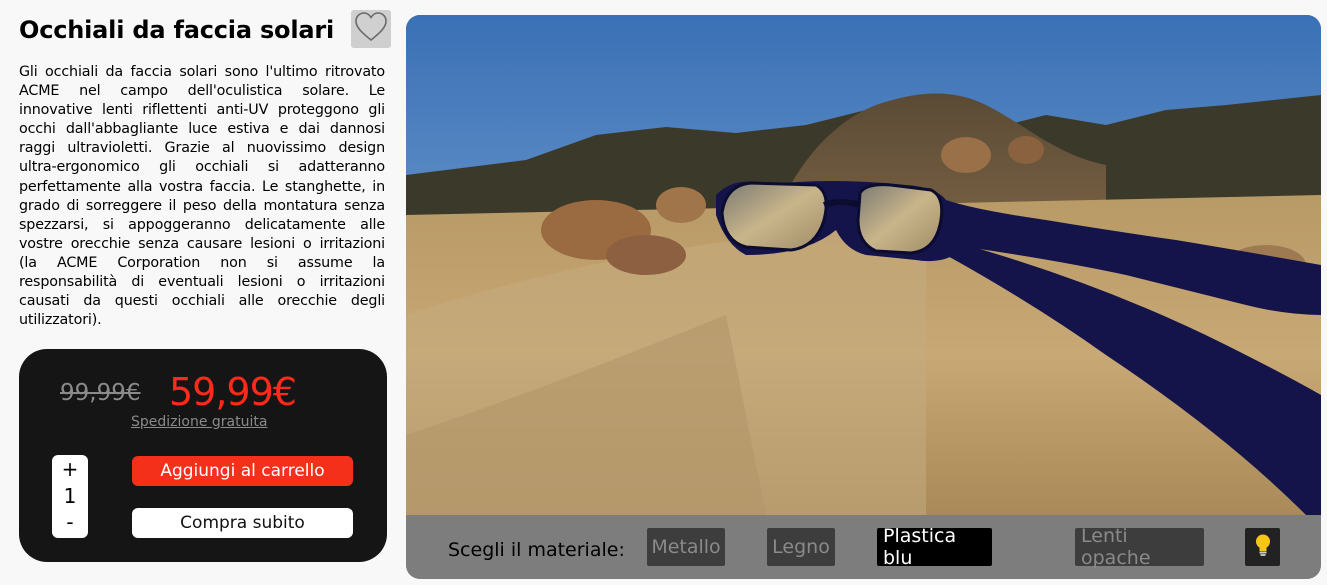 The image size is (1327, 585). I want to click on quantity-increase-button: +, so click(70, 469).